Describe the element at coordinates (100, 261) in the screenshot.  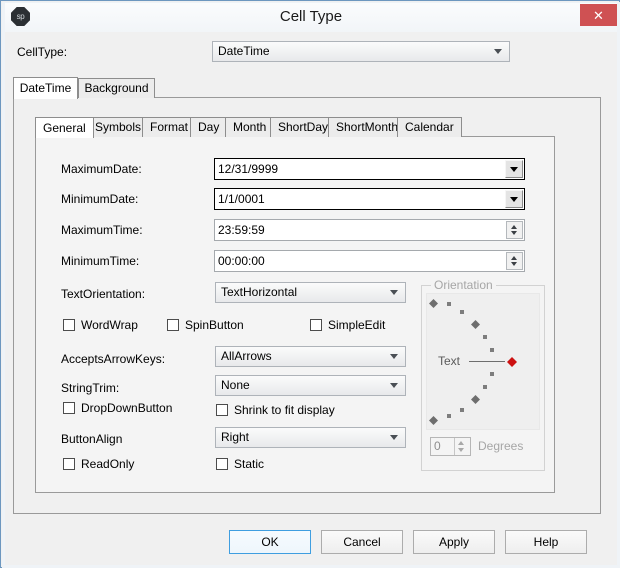
I see `minimum-time-label: MinimumTime:` at that location.